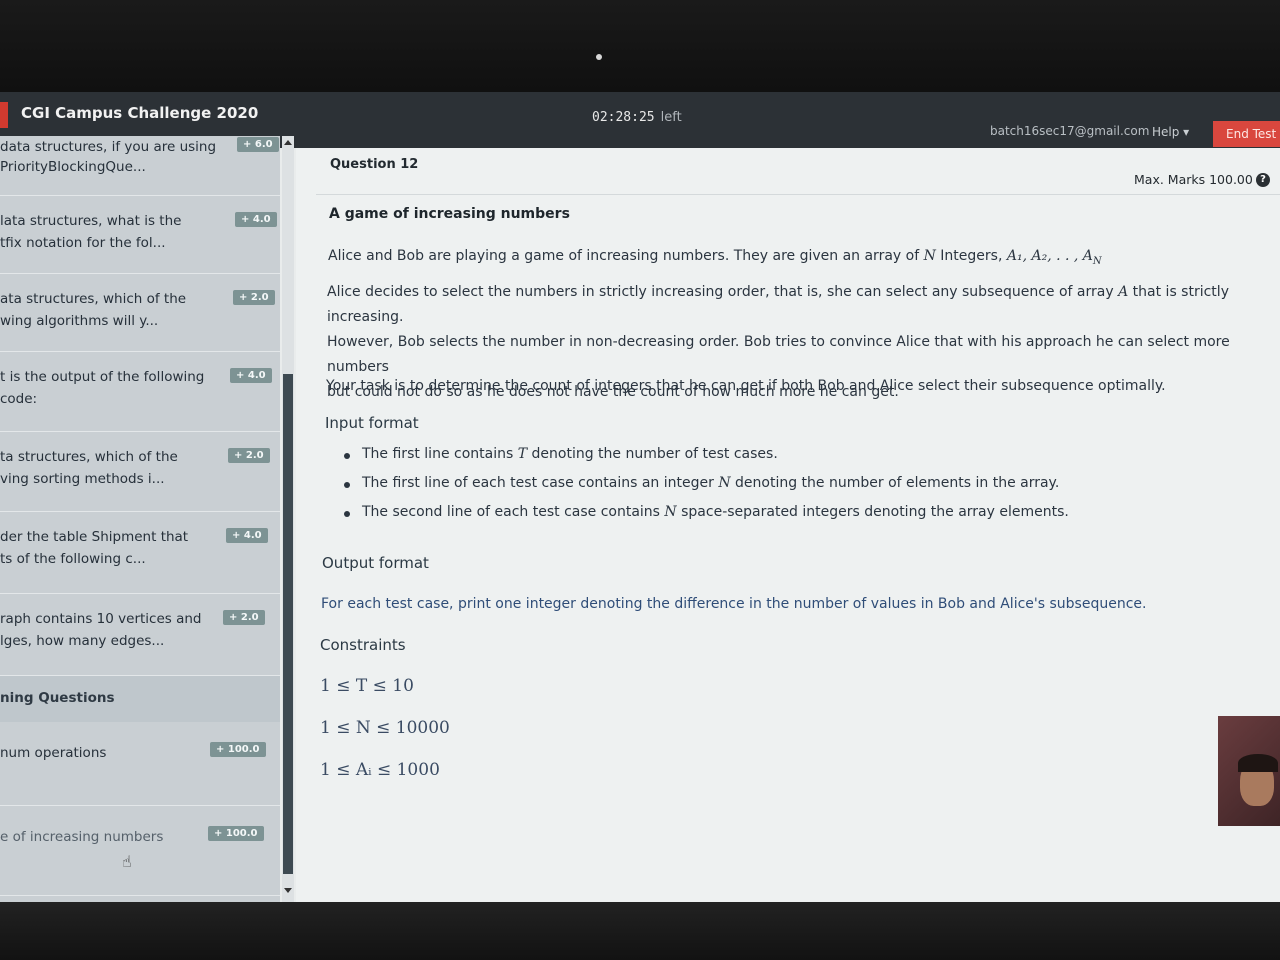  What do you see at coordinates (1070, 131) in the screenshot?
I see `user-email: batch16sec17@gmail.com` at bounding box center [1070, 131].